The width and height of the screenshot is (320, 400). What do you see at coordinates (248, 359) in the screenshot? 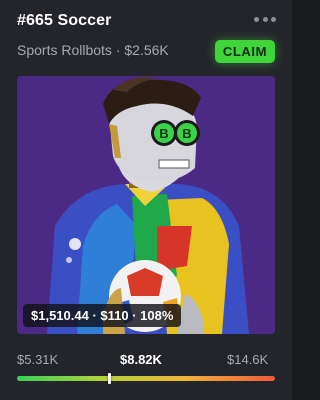
I see `range-high-value: $14.6K` at bounding box center [248, 359].